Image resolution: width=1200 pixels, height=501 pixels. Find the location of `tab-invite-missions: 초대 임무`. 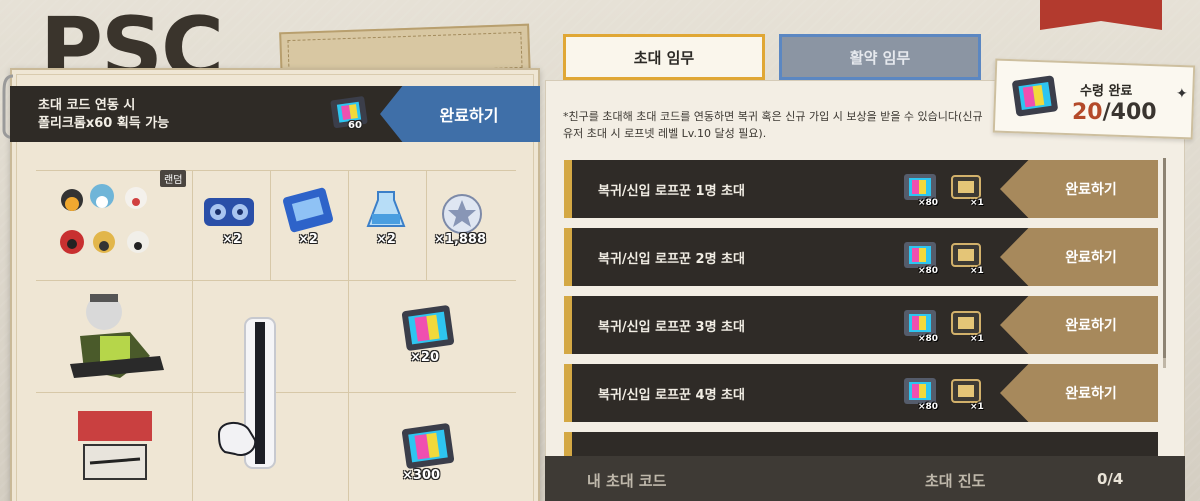

tab-invite-missions: 초대 임무 is located at coordinates (664, 57).